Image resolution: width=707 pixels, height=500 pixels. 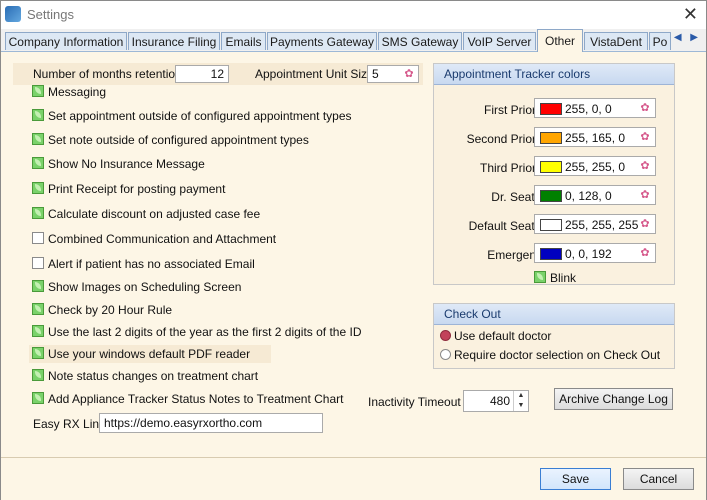 I want to click on inactivity-timeout-value: 480, so click(x=499, y=401).